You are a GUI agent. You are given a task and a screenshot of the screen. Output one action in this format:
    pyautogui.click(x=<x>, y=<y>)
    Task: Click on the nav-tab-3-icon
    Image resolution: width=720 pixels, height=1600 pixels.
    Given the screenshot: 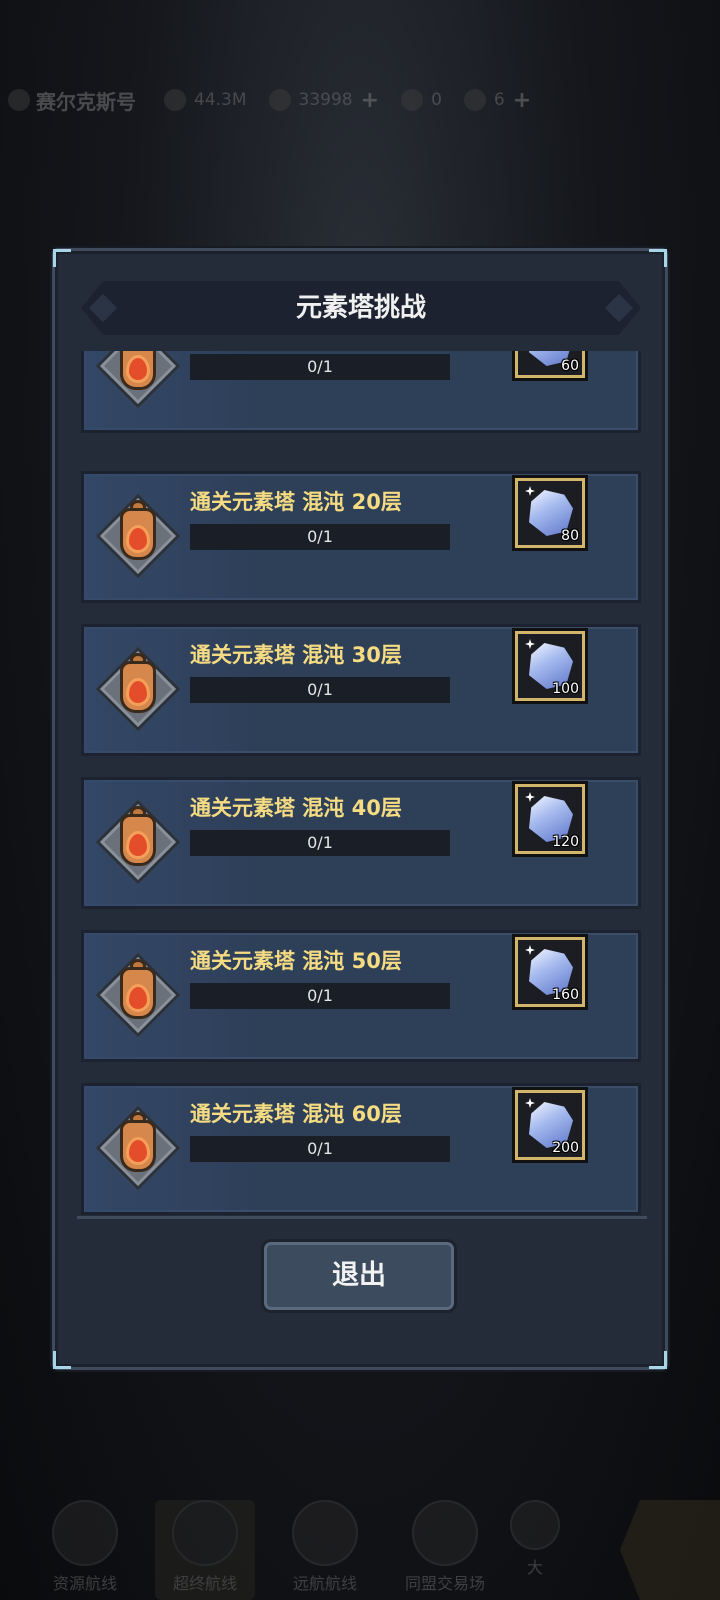 What is the action you would take?
    pyautogui.click(x=325, y=1533)
    